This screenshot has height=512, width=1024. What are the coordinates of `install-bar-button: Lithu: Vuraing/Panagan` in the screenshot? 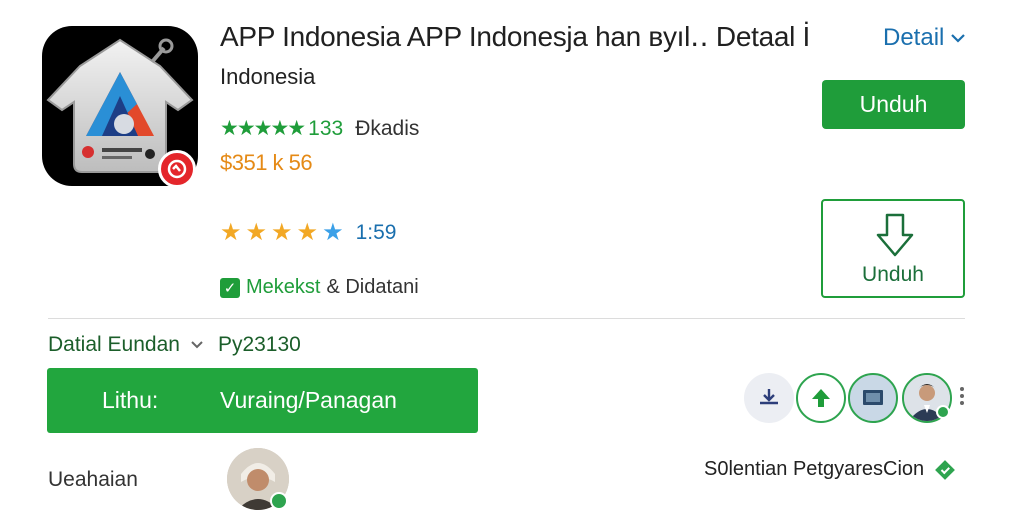 It's located at (262, 400).